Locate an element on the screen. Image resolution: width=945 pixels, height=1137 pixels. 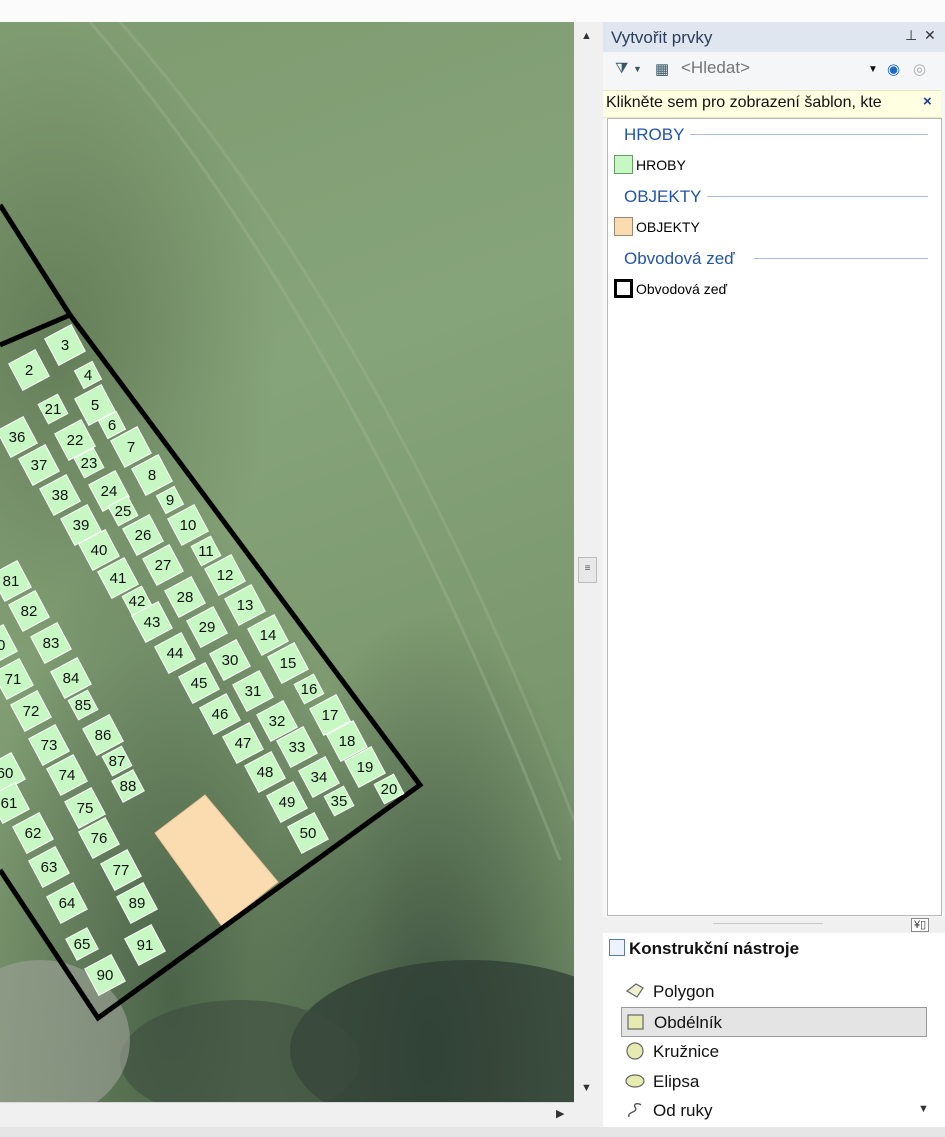
grave-plot: 36 is located at coordinates (19, 437).